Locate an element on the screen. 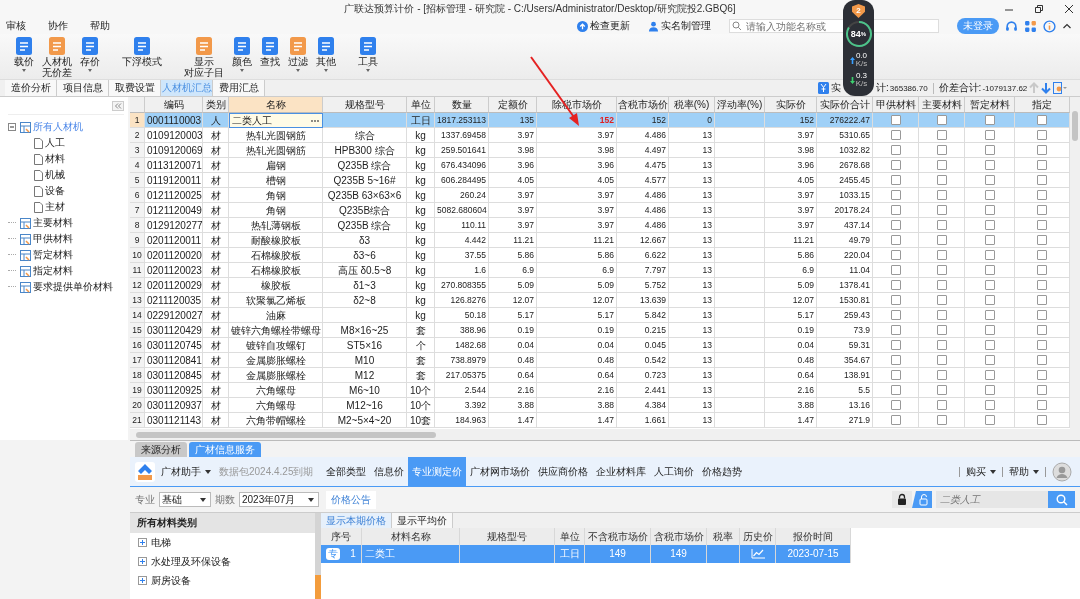  tab: 费用汇总 is located at coordinates (239, 88).